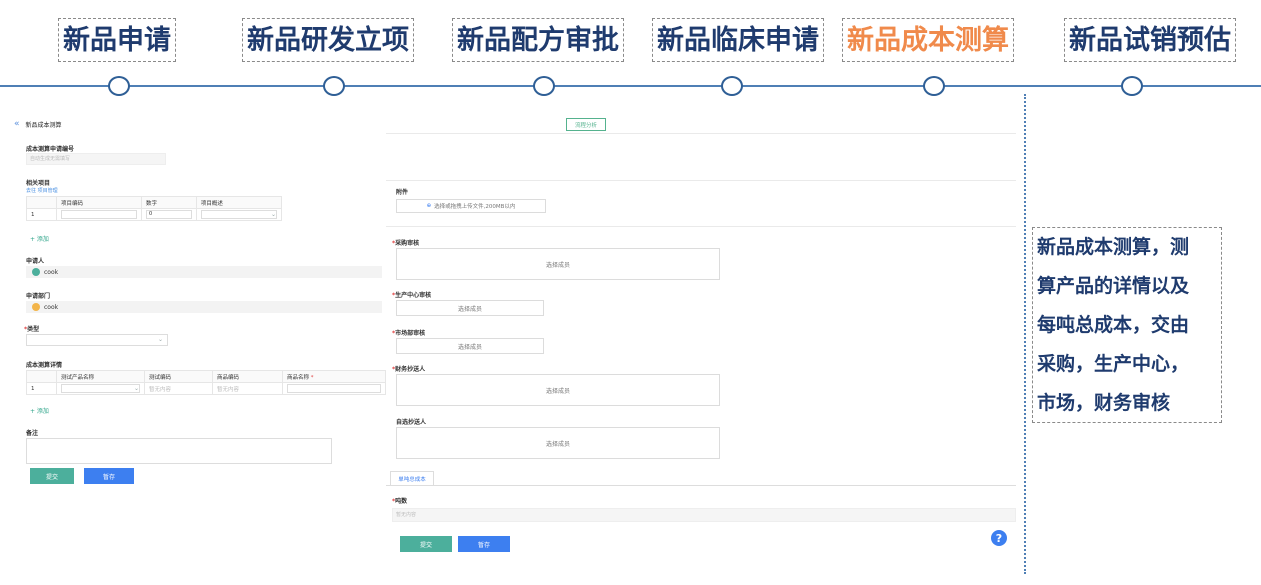  Describe the element at coordinates (39, 410) in the screenshot. I see `add-detail-link: + 添加` at that location.